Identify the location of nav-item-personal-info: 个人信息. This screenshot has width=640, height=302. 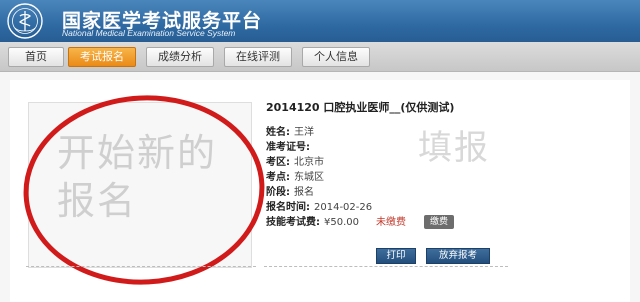
(336, 57).